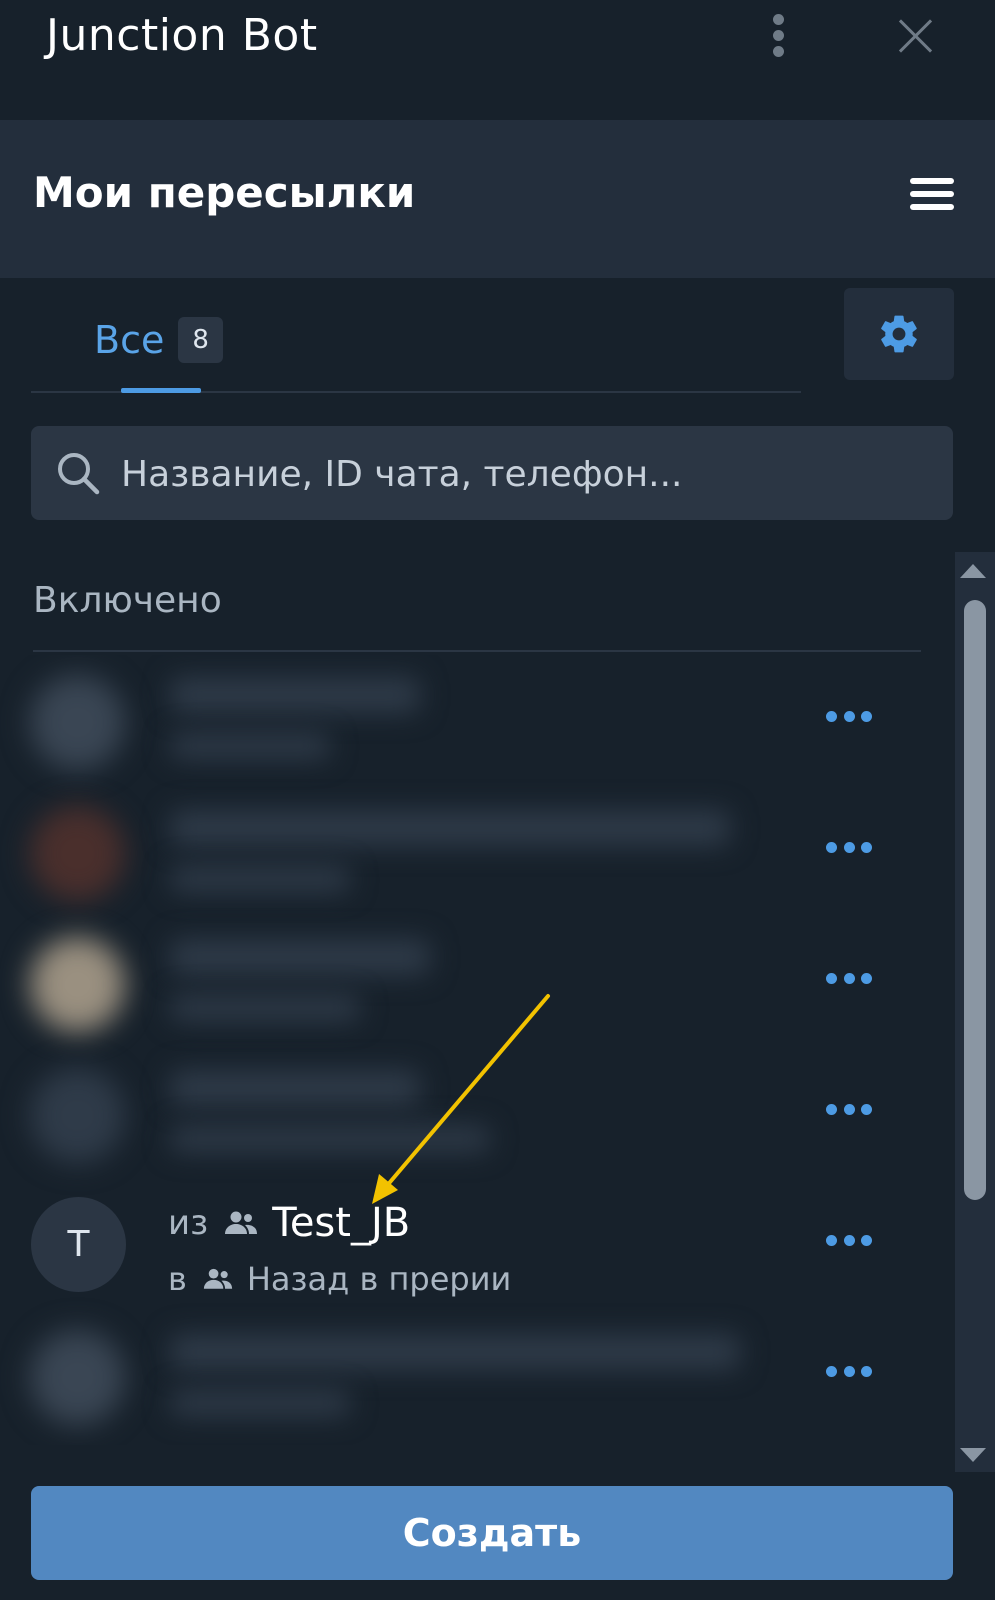  I want to click on tab-all-label: Все, so click(129, 340).